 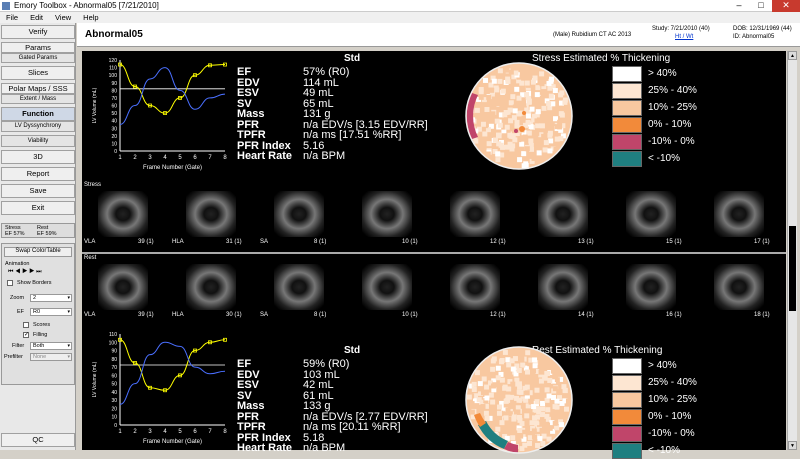 I want to click on prev-frame-icon: ◀, so click(x=17, y=272).